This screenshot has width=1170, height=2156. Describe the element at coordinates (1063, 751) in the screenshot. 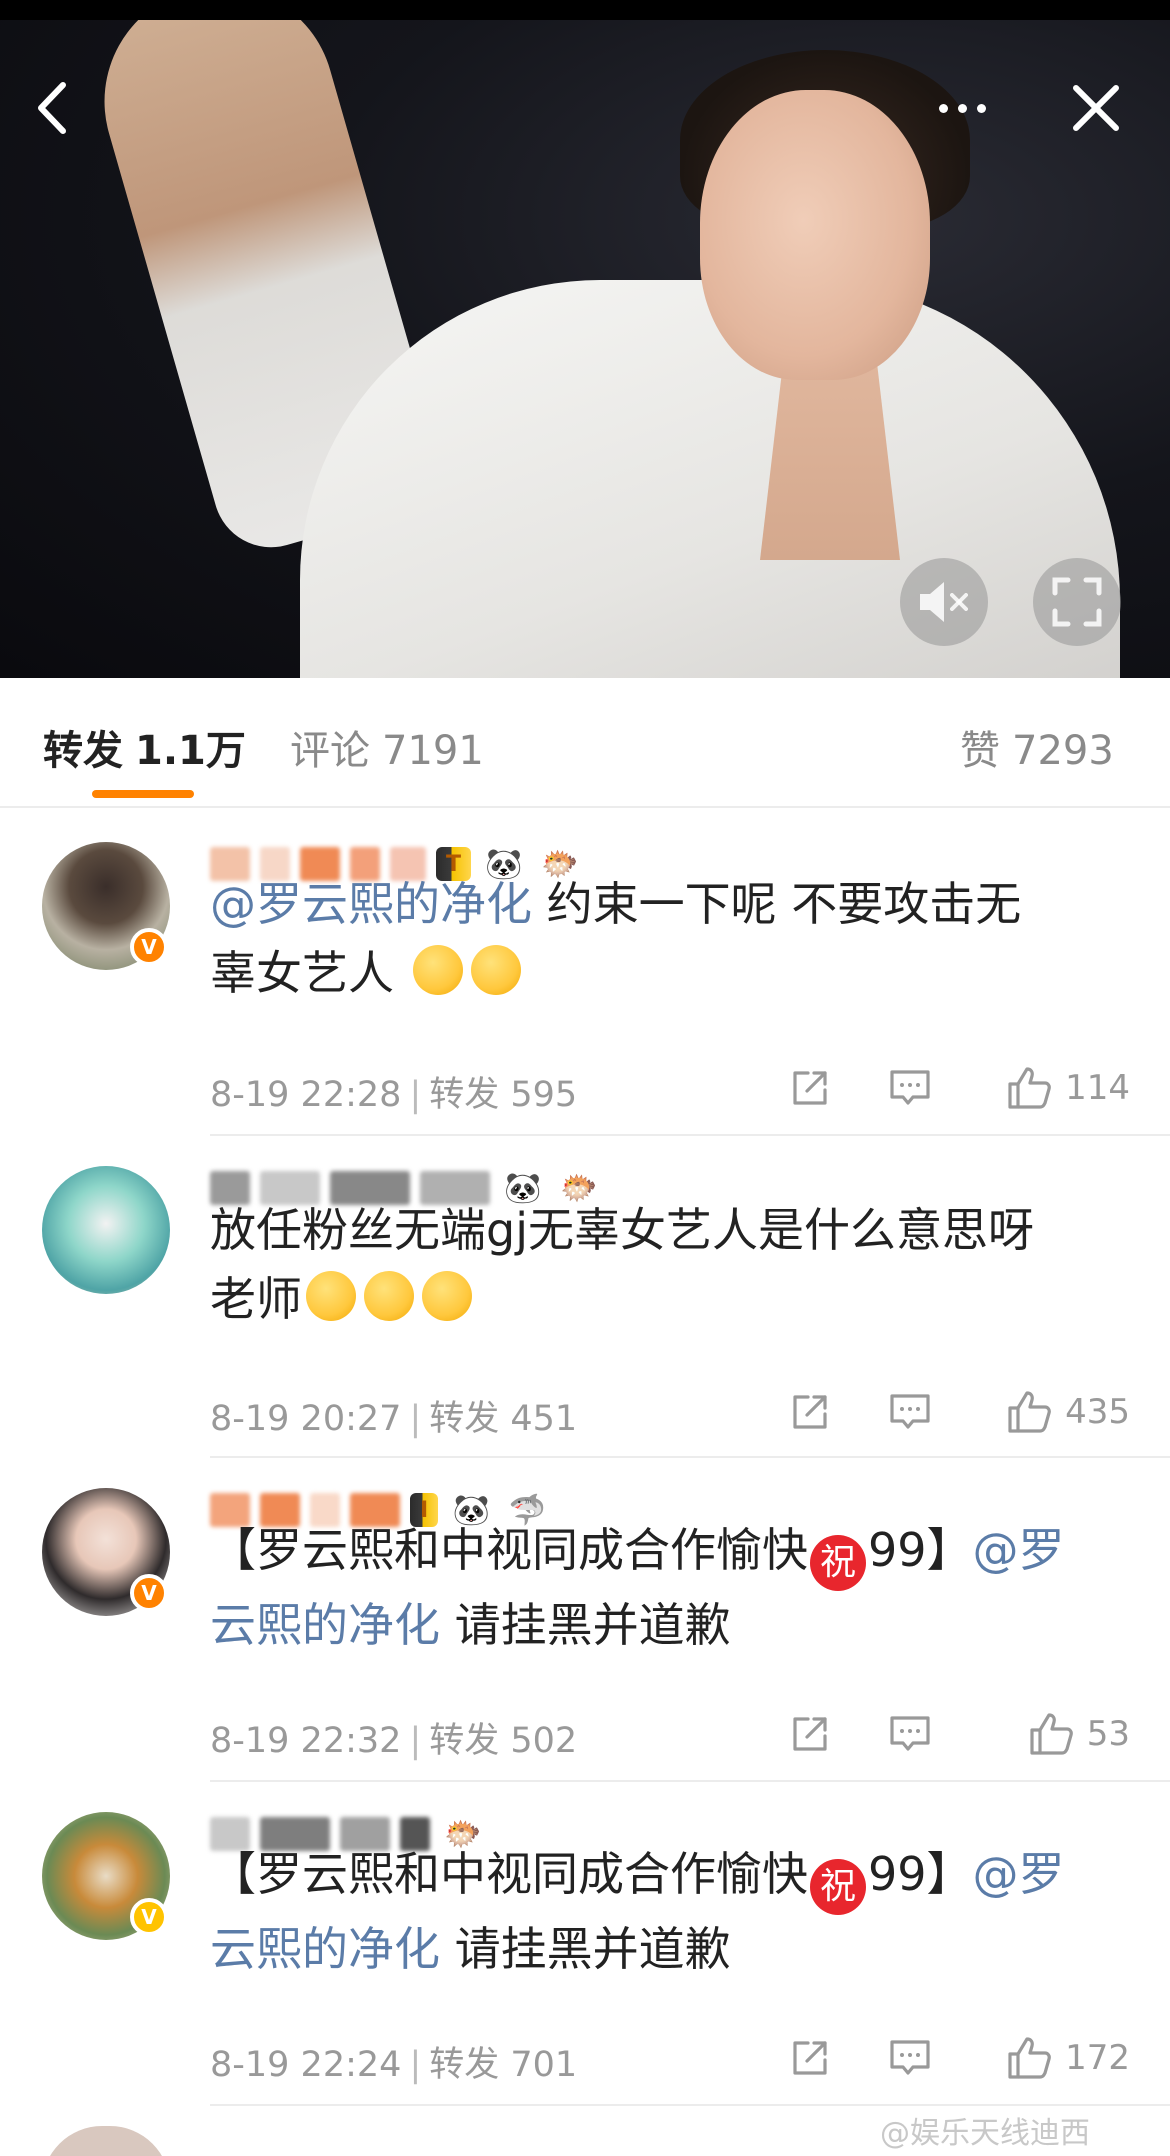

I see `tab-likes-count: 7293` at that location.